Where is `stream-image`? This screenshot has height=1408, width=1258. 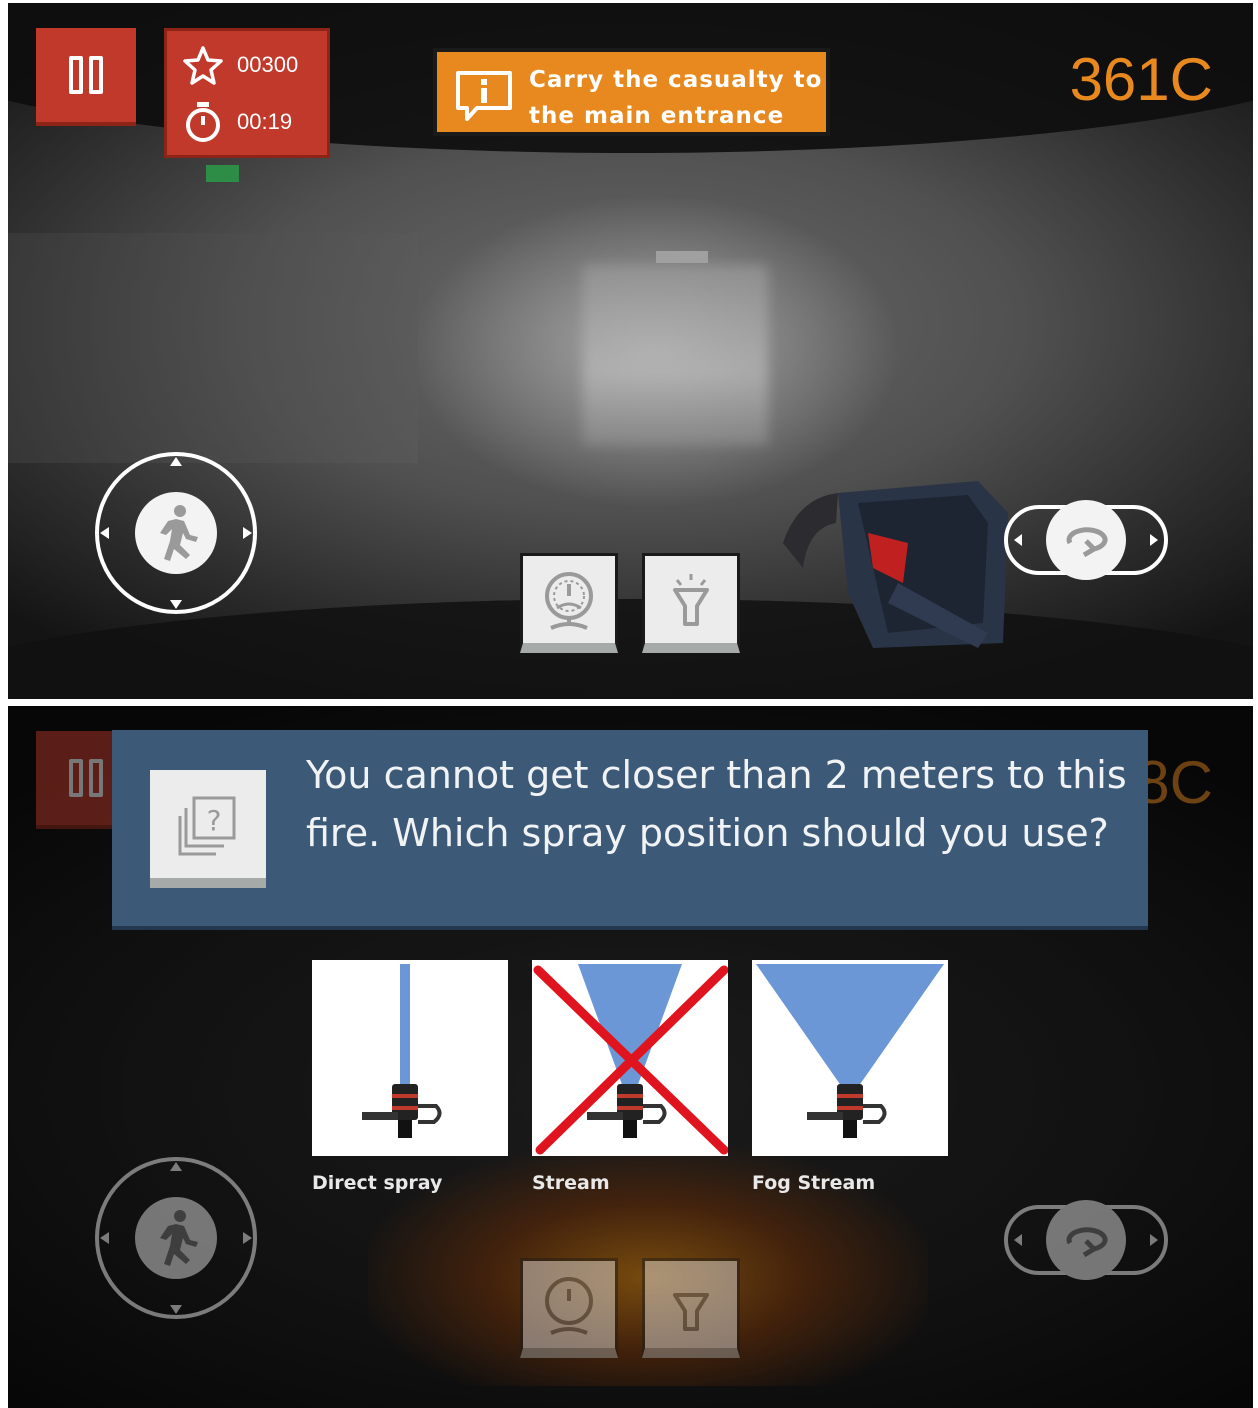 stream-image is located at coordinates (630, 1059).